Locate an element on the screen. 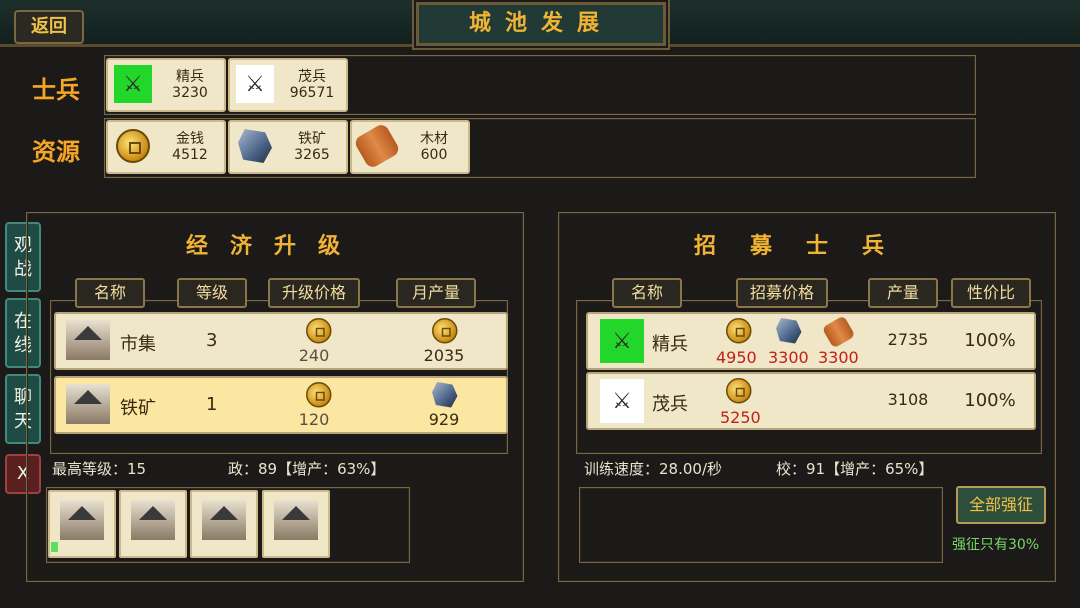  top-bar-pattern-right is located at coordinates (878, 25).